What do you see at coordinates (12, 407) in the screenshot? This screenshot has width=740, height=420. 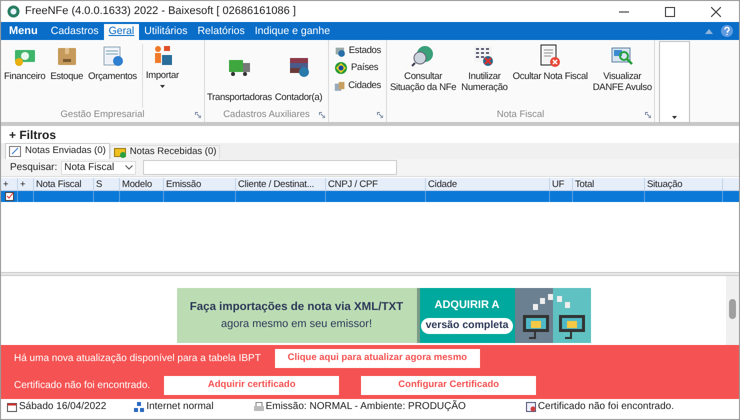 I see `calendar-icon` at bounding box center [12, 407].